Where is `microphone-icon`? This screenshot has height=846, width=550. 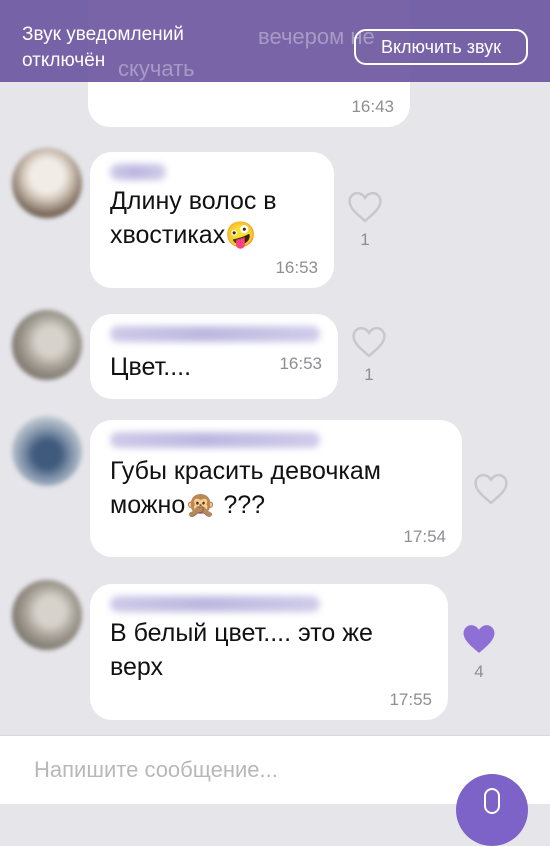 microphone-icon is located at coordinates (492, 801).